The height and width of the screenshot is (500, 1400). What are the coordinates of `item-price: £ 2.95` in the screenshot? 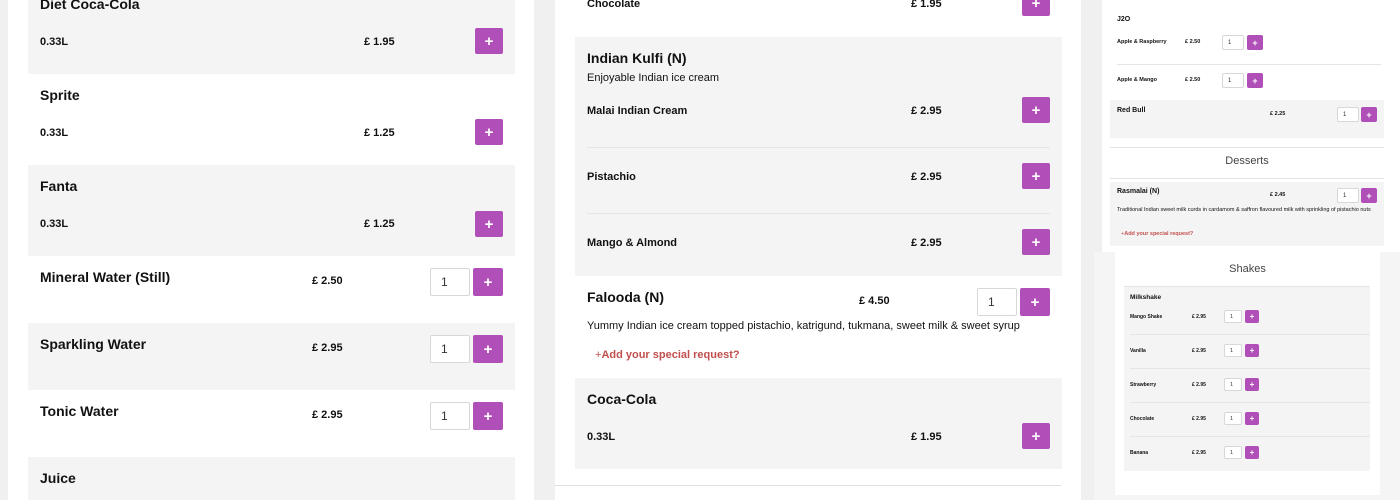 It's located at (327, 348).